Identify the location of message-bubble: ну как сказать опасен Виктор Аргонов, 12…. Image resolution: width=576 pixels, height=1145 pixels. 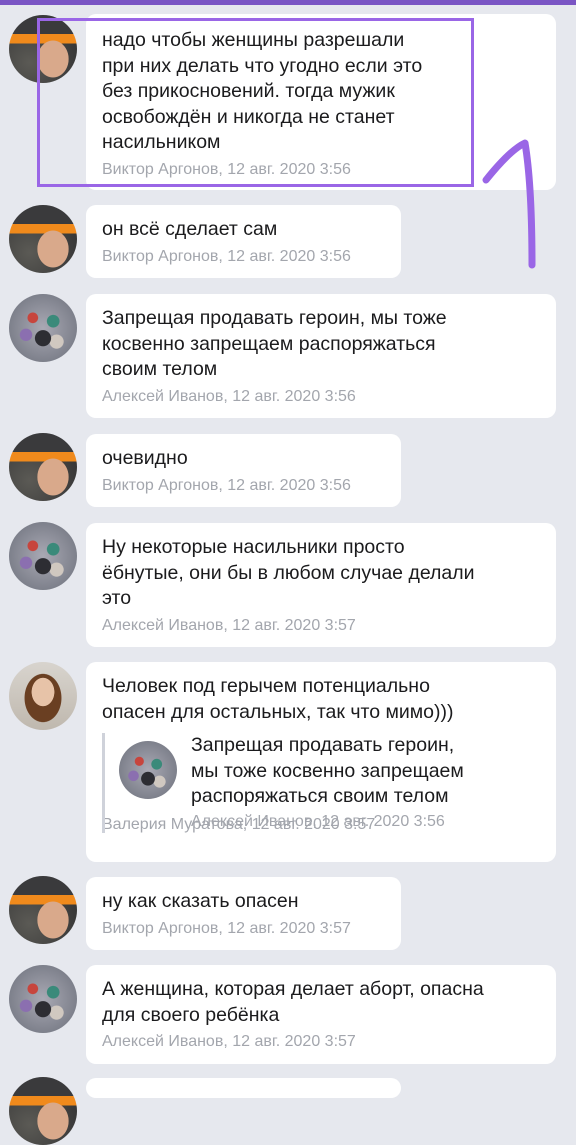
(243, 913).